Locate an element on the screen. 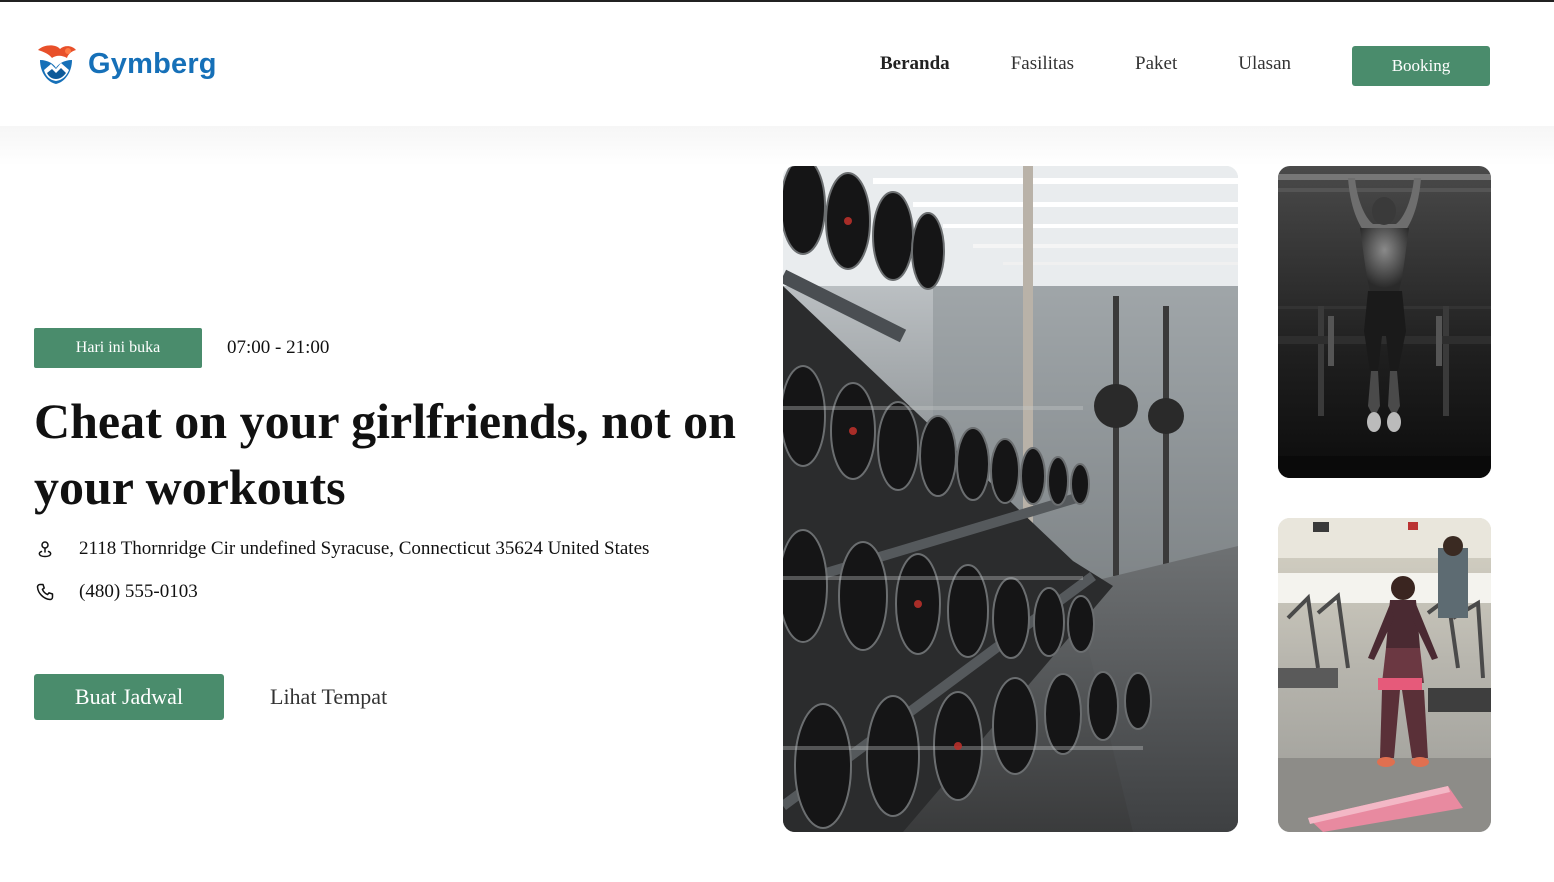 This screenshot has width=1554, height=882. hero-actions: Buat Jadwal Lihat Tempat is located at coordinates (210, 697).